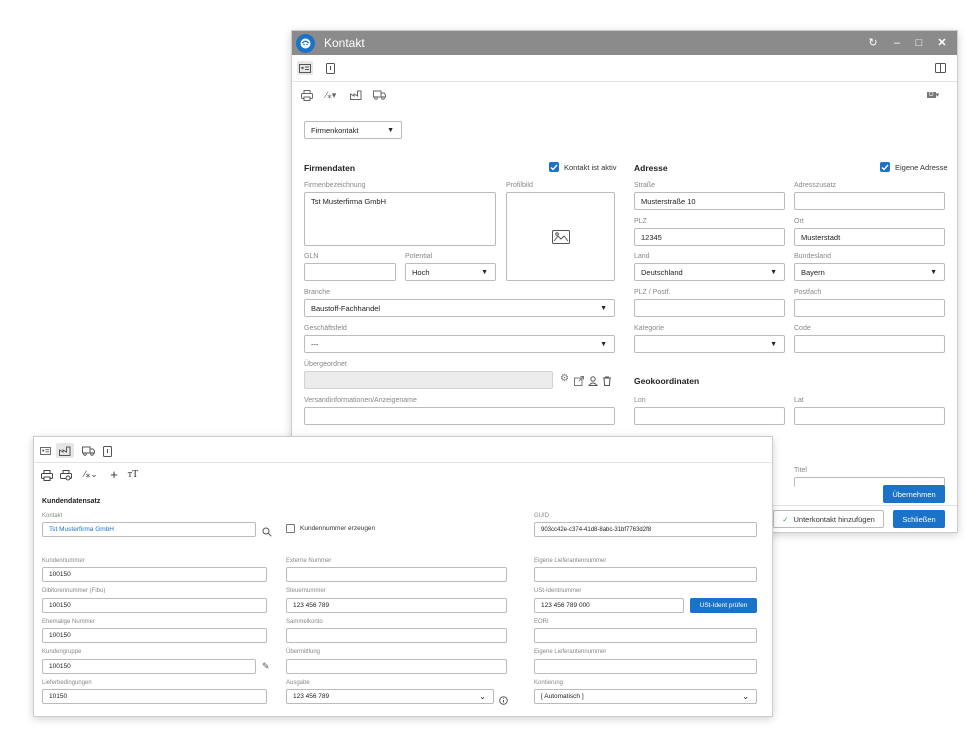  Describe the element at coordinates (353, 130) in the screenshot. I see `contact-type-select: Firmenkontakt ▼` at that location.